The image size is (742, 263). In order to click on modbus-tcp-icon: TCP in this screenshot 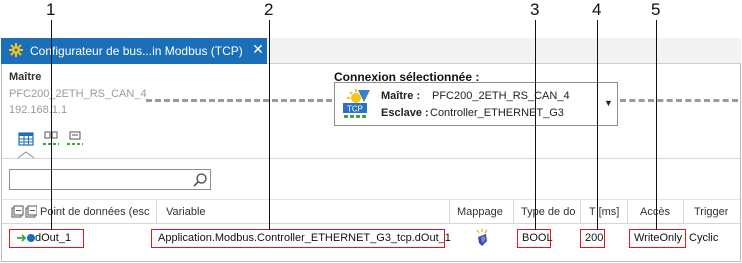, I will do `click(356, 103)`.